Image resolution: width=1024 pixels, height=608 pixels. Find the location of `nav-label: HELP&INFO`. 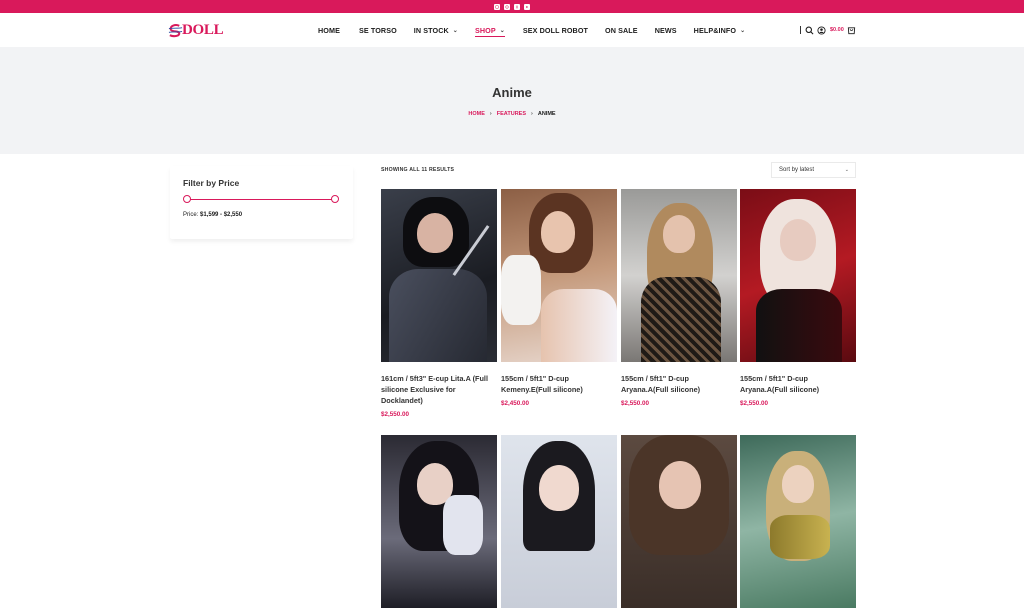

nav-label: HELP&INFO is located at coordinates (715, 30).